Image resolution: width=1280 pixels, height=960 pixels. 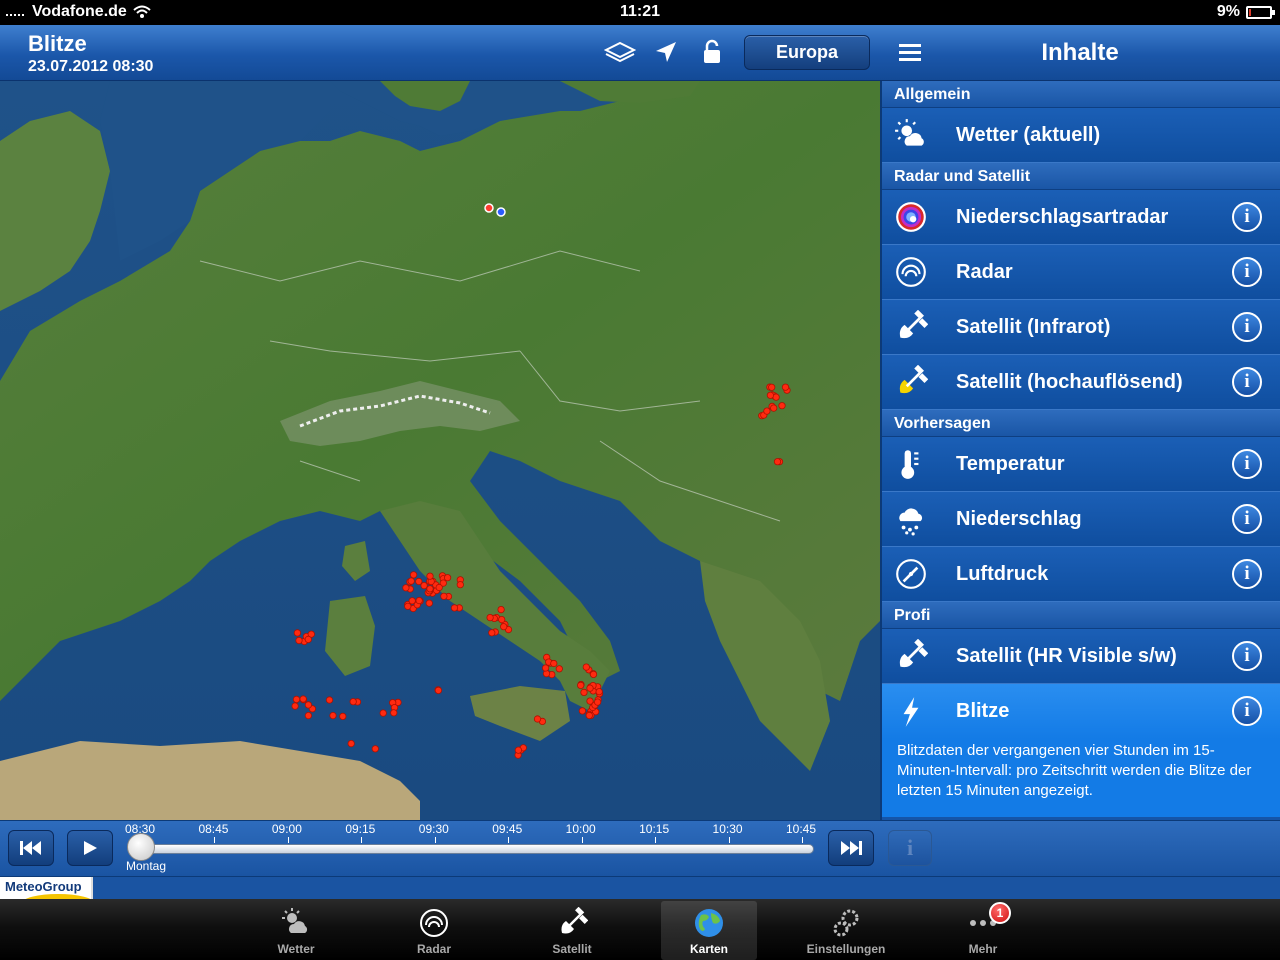 What do you see at coordinates (1081, 711) in the screenshot?
I see `content-item-blitze: Blitze i` at bounding box center [1081, 711].